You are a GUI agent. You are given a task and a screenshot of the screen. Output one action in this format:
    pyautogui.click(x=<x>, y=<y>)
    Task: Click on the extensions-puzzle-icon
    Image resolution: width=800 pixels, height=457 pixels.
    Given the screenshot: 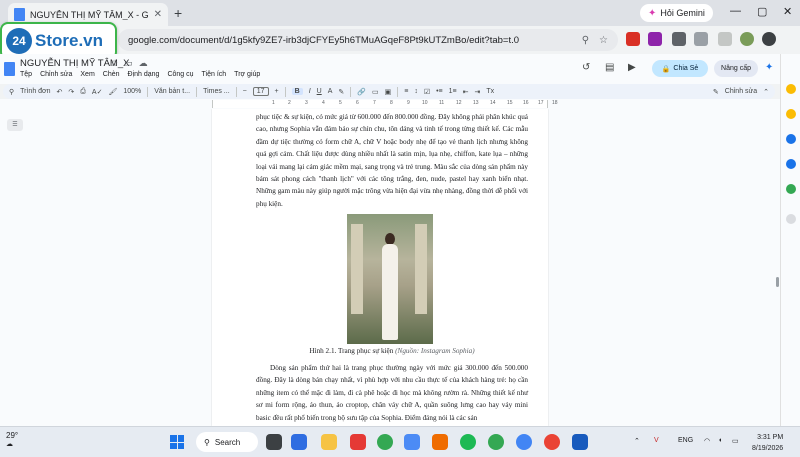 What is the action you would take?
    pyautogui.click(x=701, y=39)
    